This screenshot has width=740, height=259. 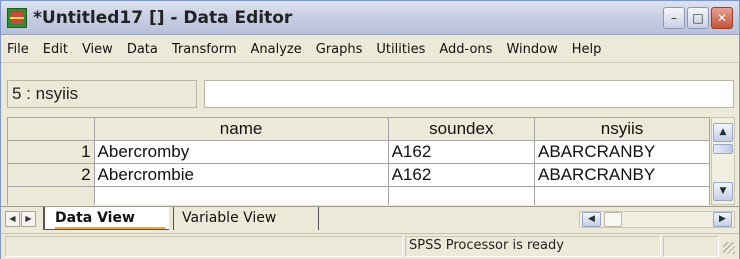 What do you see at coordinates (723, 161) in the screenshot?
I see `vertical-scrollbar: ▲ ▼` at bounding box center [723, 161].